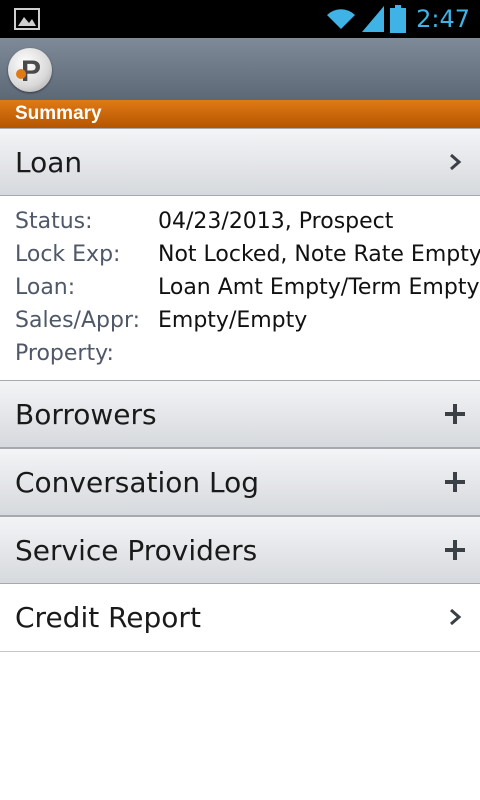  Describe the element at coordinates (136, 550) in the screenshot. I see `service-providers-label: Service Providers` at that location.